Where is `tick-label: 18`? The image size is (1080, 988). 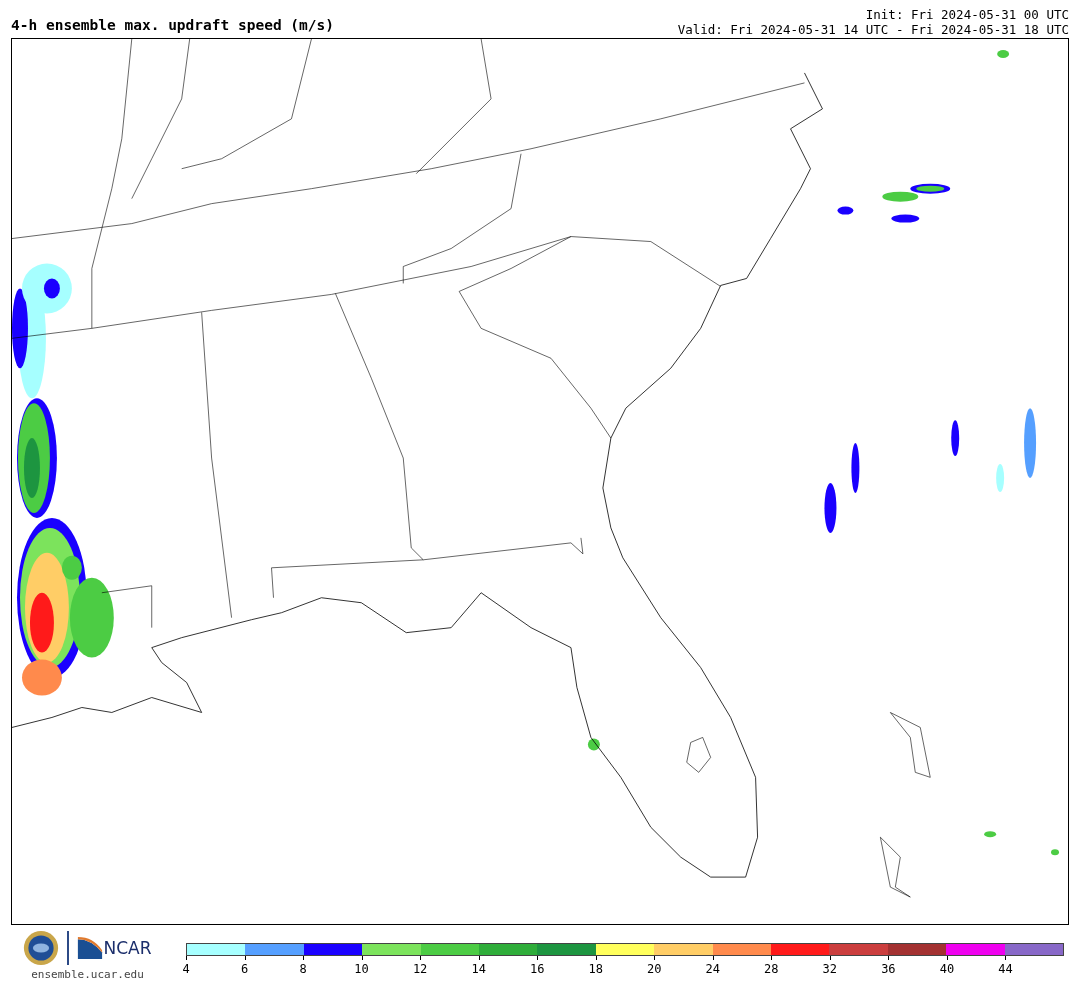
tick-label: 18 is located at coordinates (595, 969).